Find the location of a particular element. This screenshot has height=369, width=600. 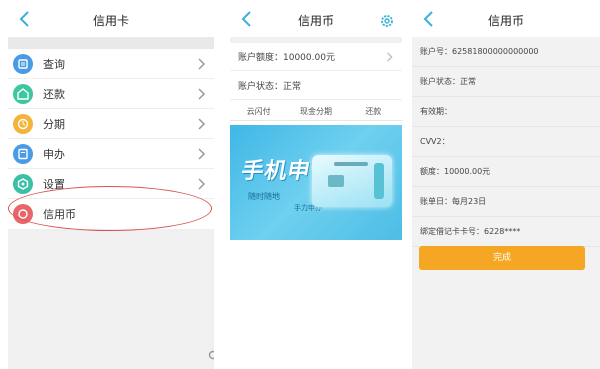

settings-icon is located at coordinates (23, 183).